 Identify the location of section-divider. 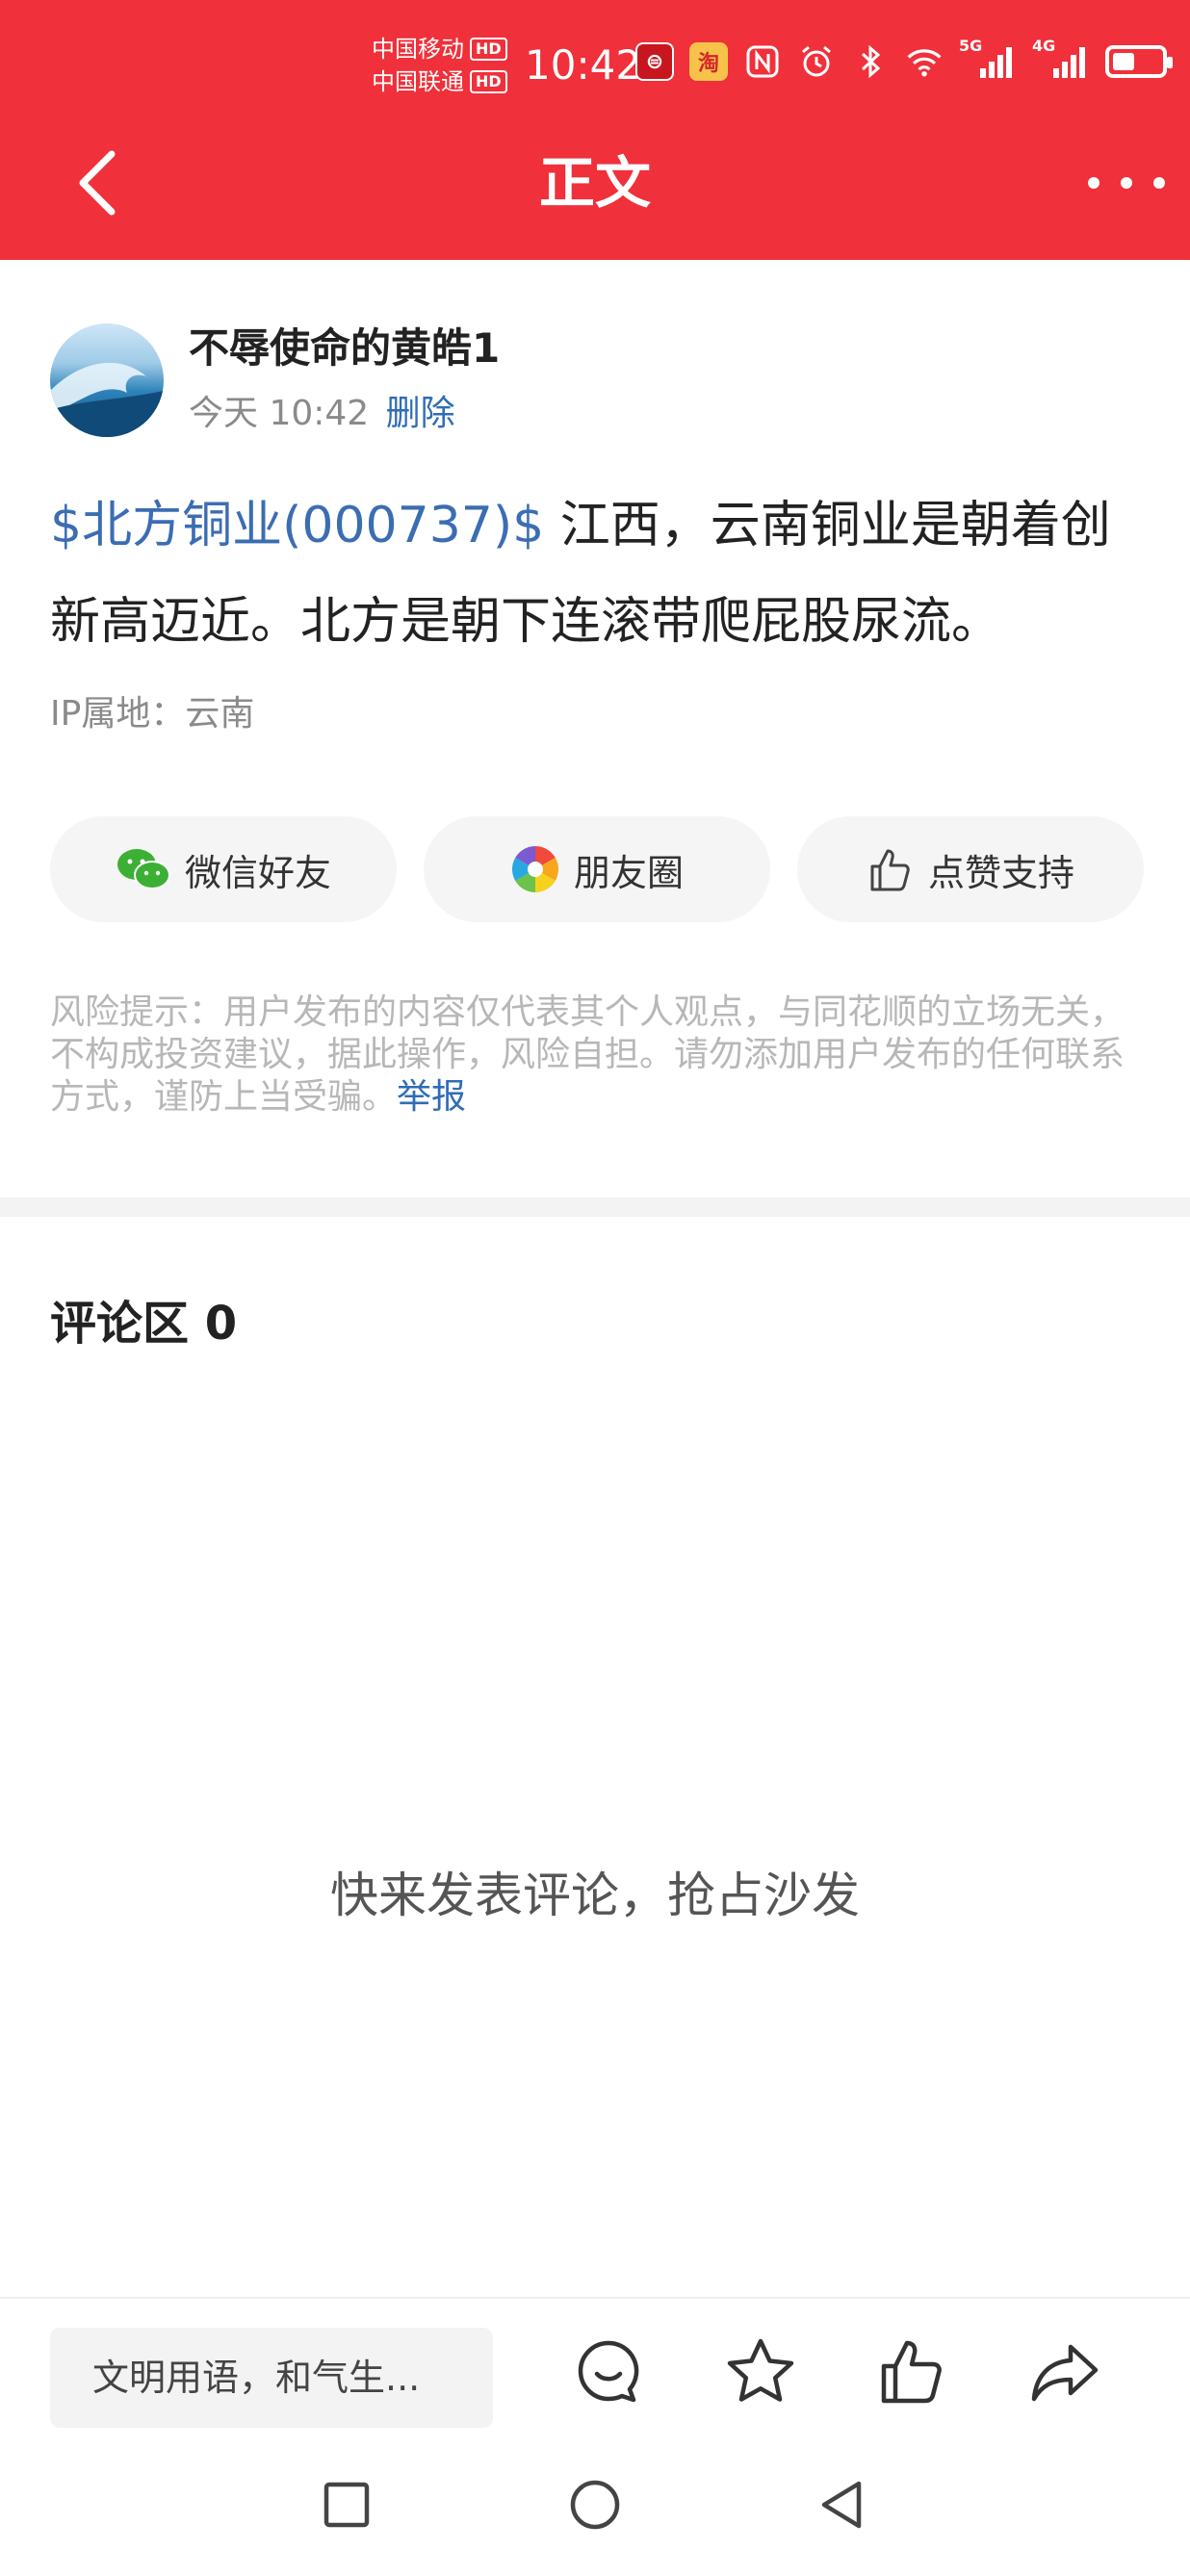
(595, 1207).